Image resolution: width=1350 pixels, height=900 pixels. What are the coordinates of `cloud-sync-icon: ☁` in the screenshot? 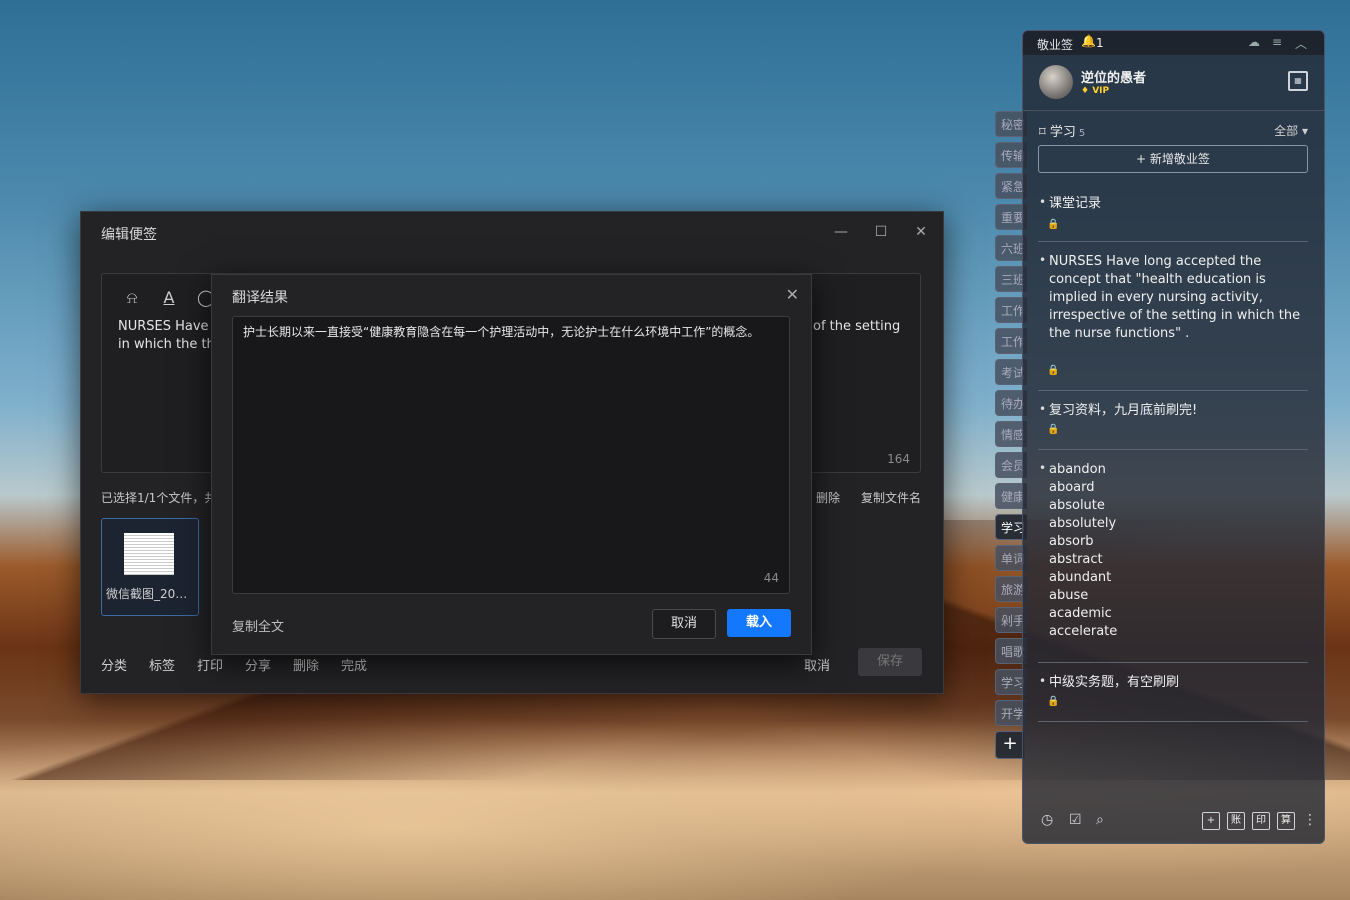 It's located at (1254, 42).